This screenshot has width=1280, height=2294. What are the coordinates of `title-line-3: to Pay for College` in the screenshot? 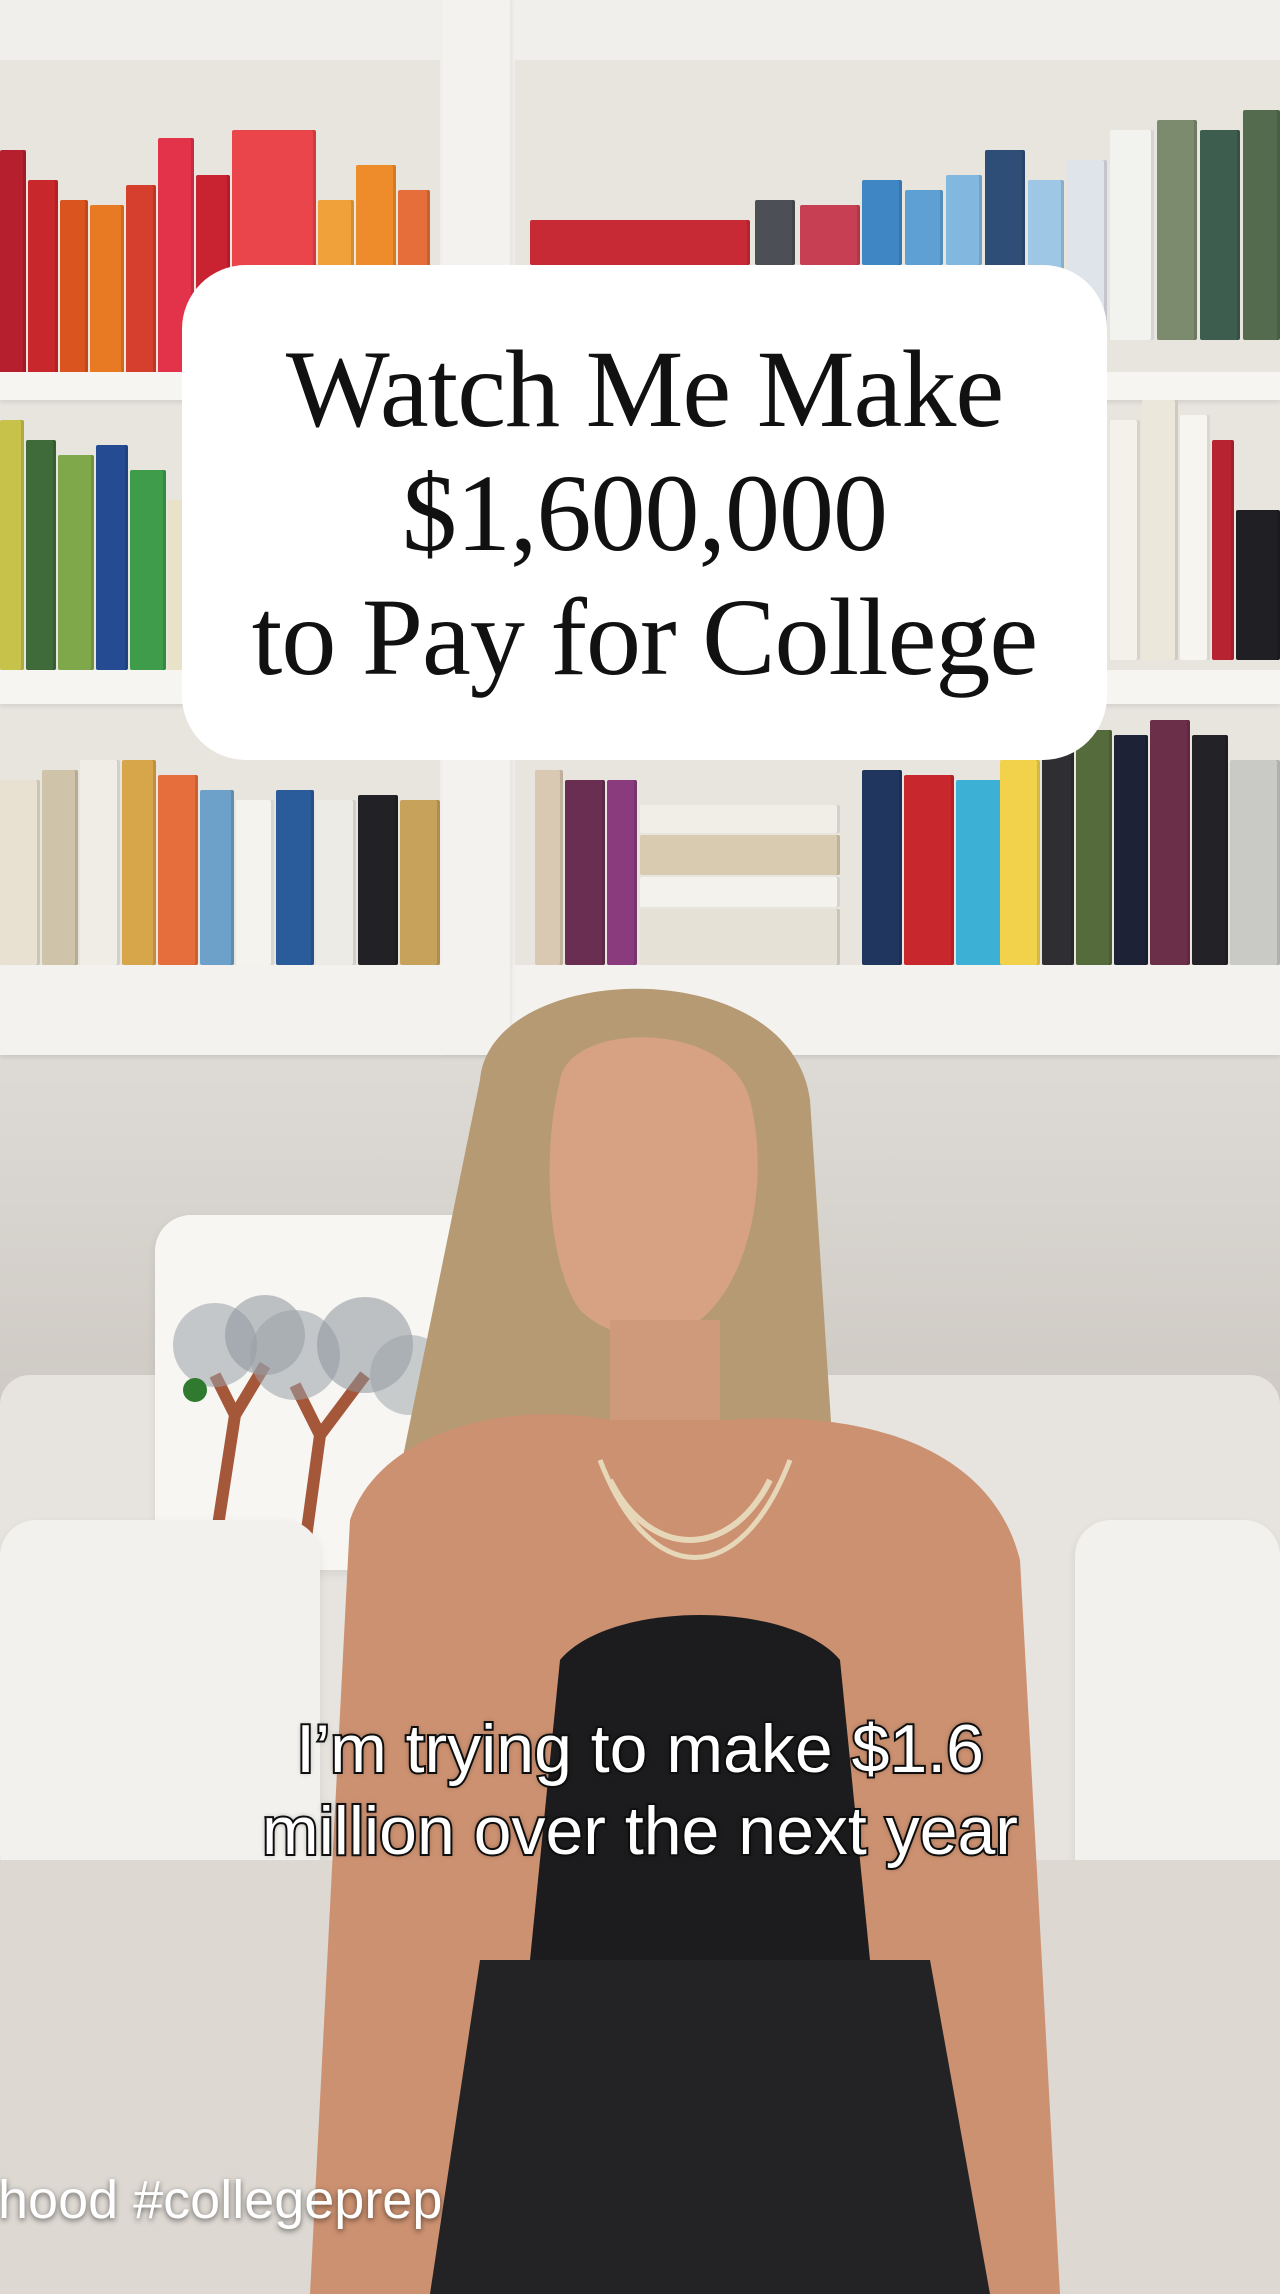 It's located at (644, 636).